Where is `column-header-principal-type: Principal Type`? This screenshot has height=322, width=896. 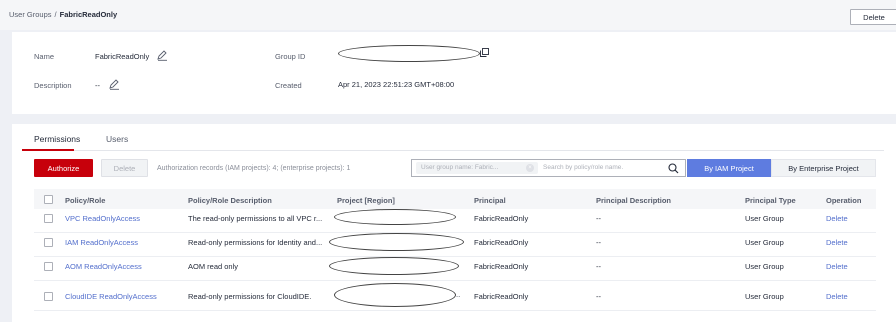 column-header-principal-type: Principal Type is located at coordinates (770, 200).